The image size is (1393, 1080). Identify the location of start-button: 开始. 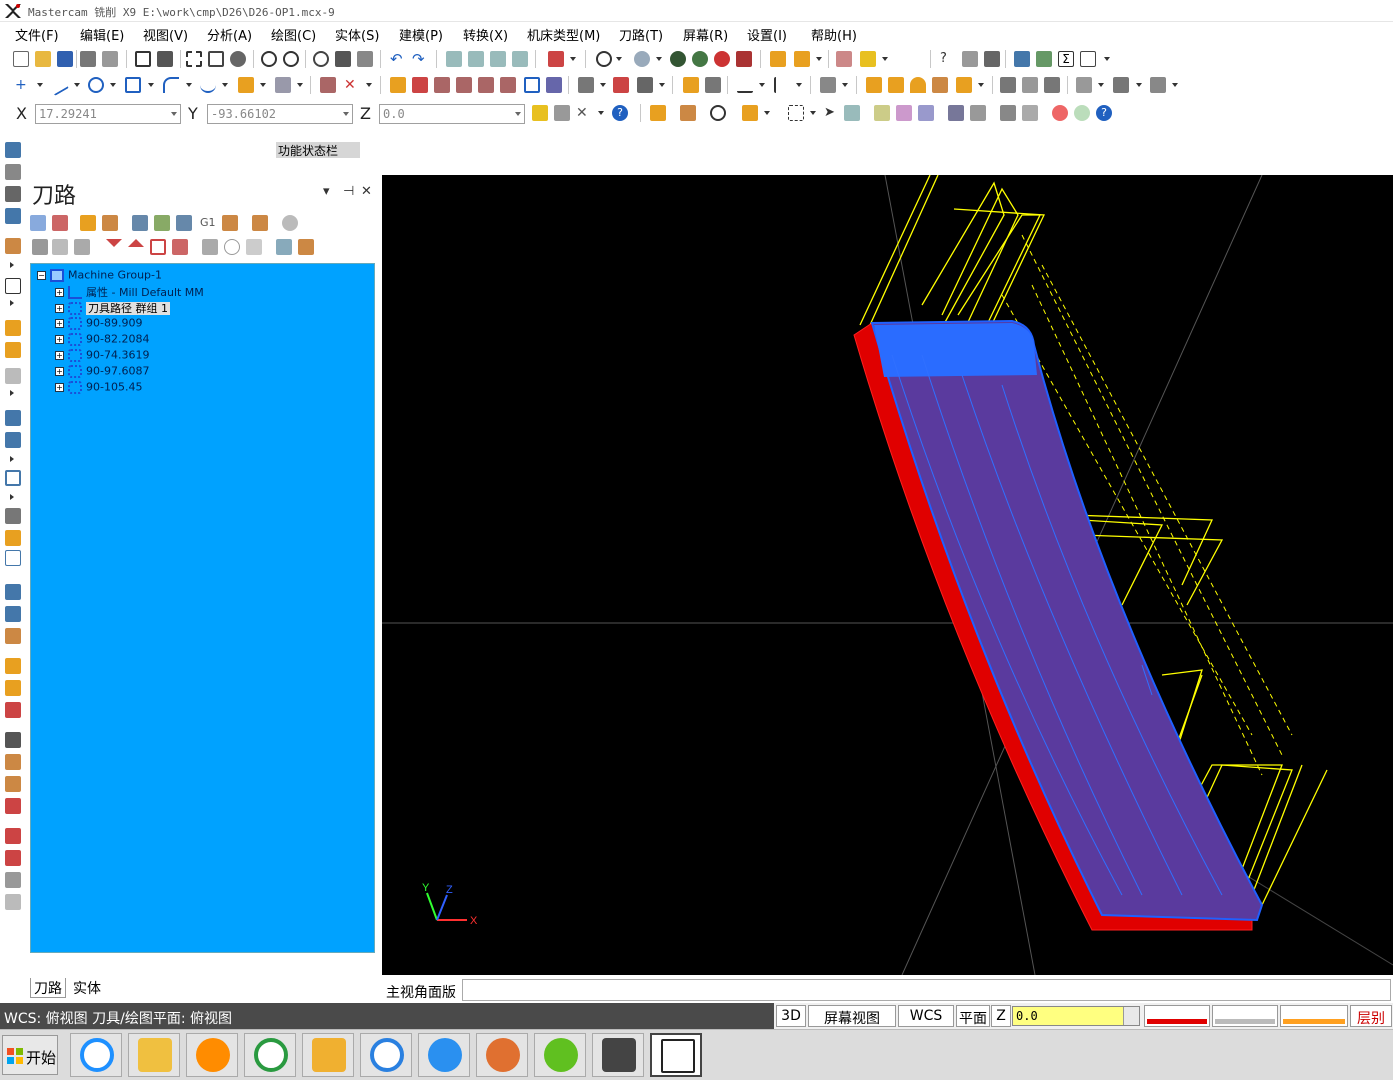
(30, 1055).